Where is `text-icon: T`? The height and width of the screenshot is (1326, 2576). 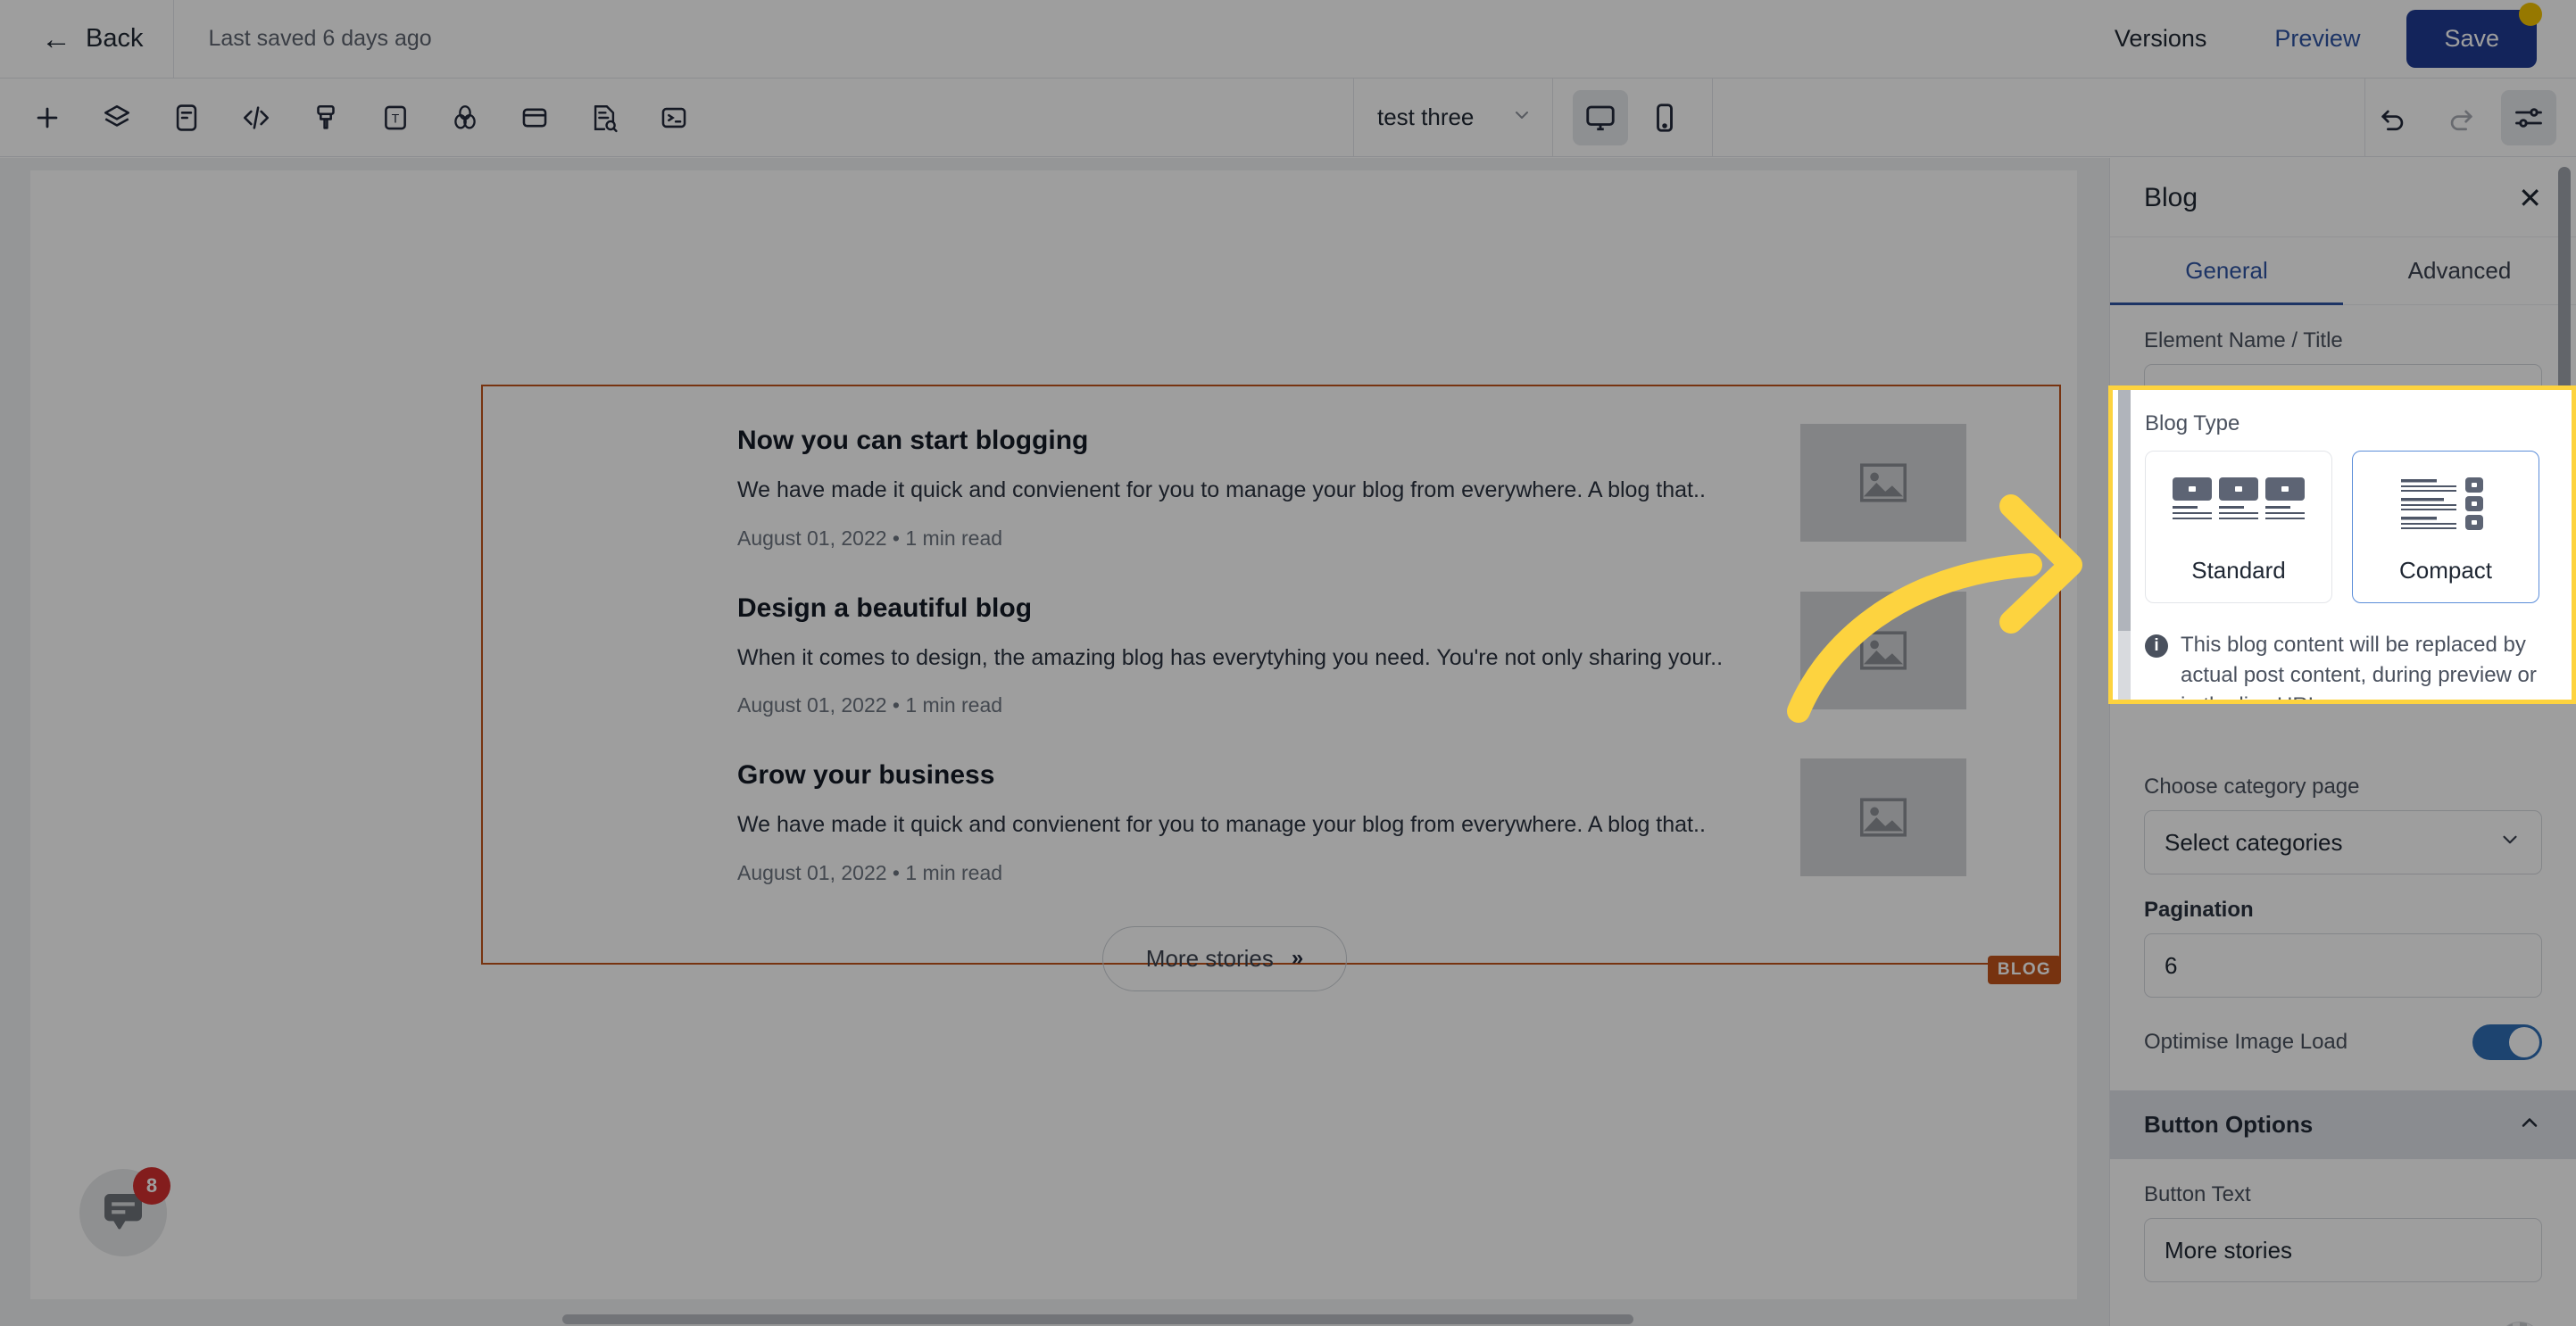 text-icon: T is located at coordinates (395, 117).